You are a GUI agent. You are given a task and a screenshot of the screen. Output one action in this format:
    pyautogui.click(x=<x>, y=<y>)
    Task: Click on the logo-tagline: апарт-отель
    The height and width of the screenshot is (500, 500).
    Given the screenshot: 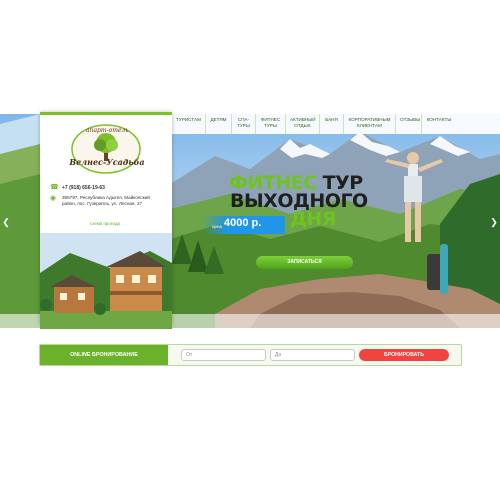 What is the action you would take?
    pyautogui.click(x=107, y=130)
    